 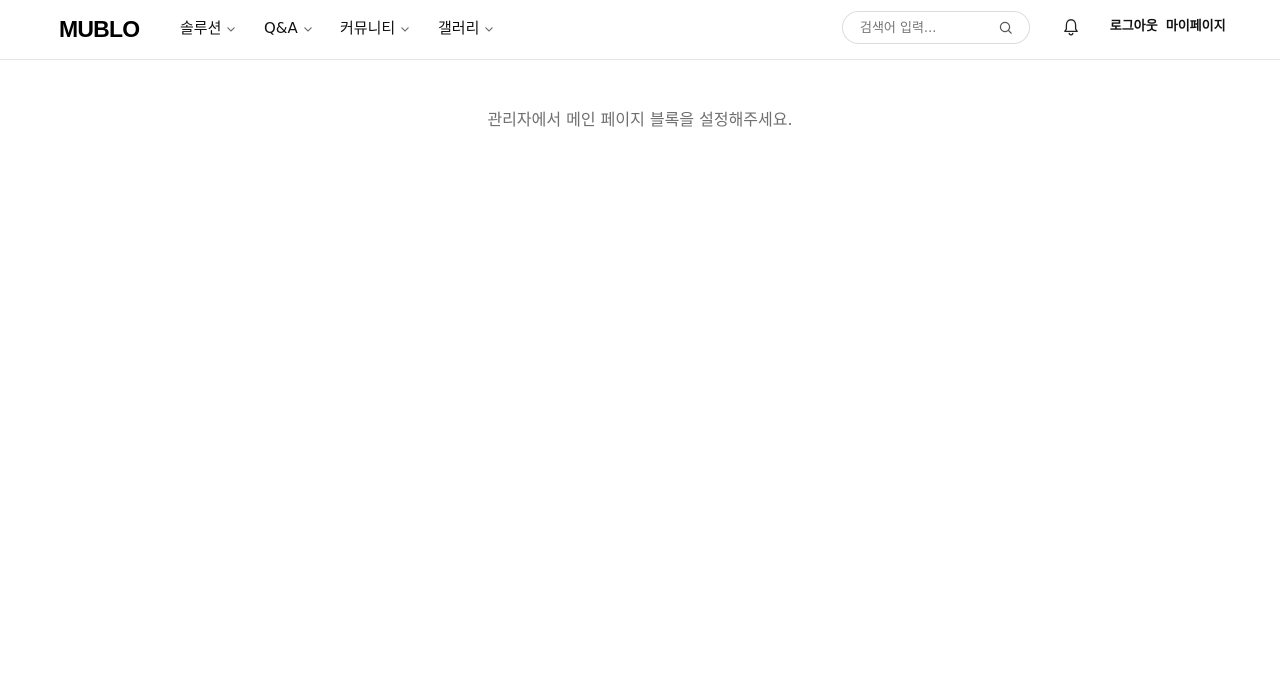 What do you see at coordinates (1071, 27) in the screenshot?
I see `bell-icon` at bounding box center [1071, 27].